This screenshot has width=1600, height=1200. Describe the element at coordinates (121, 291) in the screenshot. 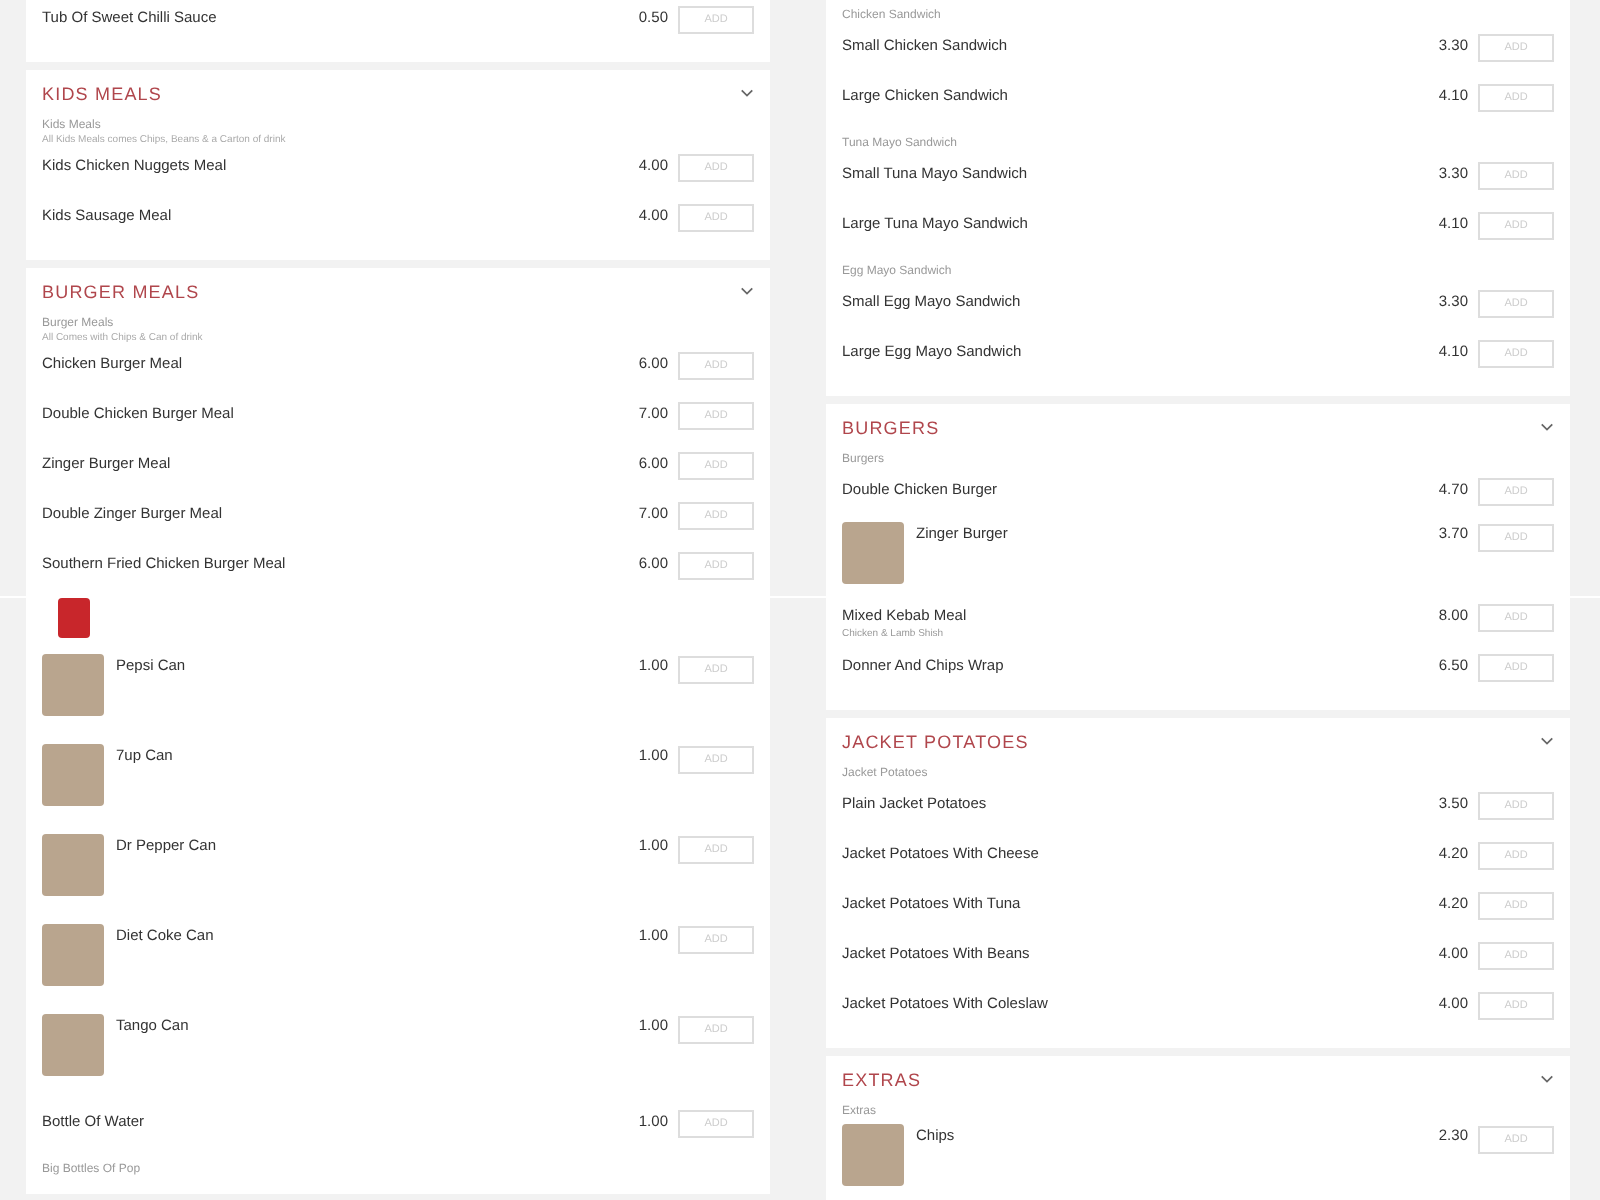

I see `section-title: BURGER MEALS` at that location.